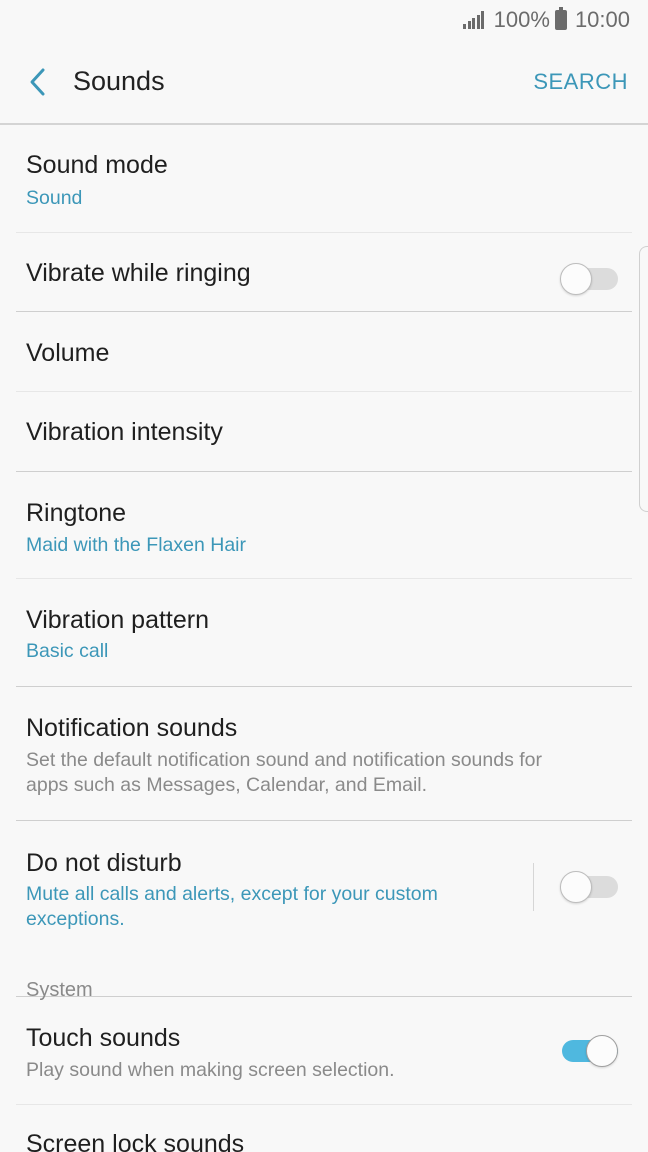 The width and height of the screenshot is (648, 1152). Describe the element at coordinates (324, 633) in the screenshot. I see `list-item-vibration-pattern: Vibration pattern Basic call` at that location.